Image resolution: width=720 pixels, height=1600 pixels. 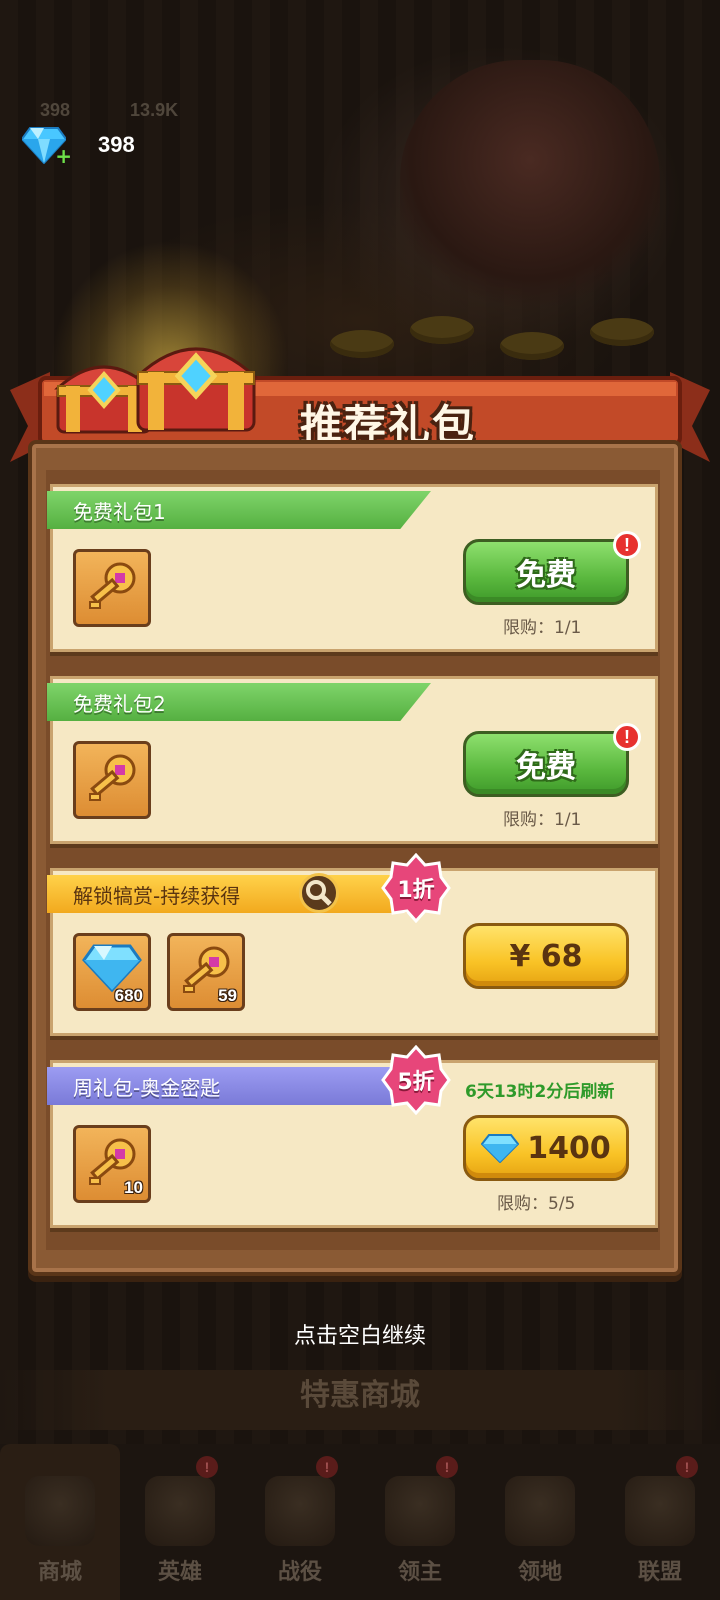 I want to click on castle-icon, so click(x=540, y=1511).